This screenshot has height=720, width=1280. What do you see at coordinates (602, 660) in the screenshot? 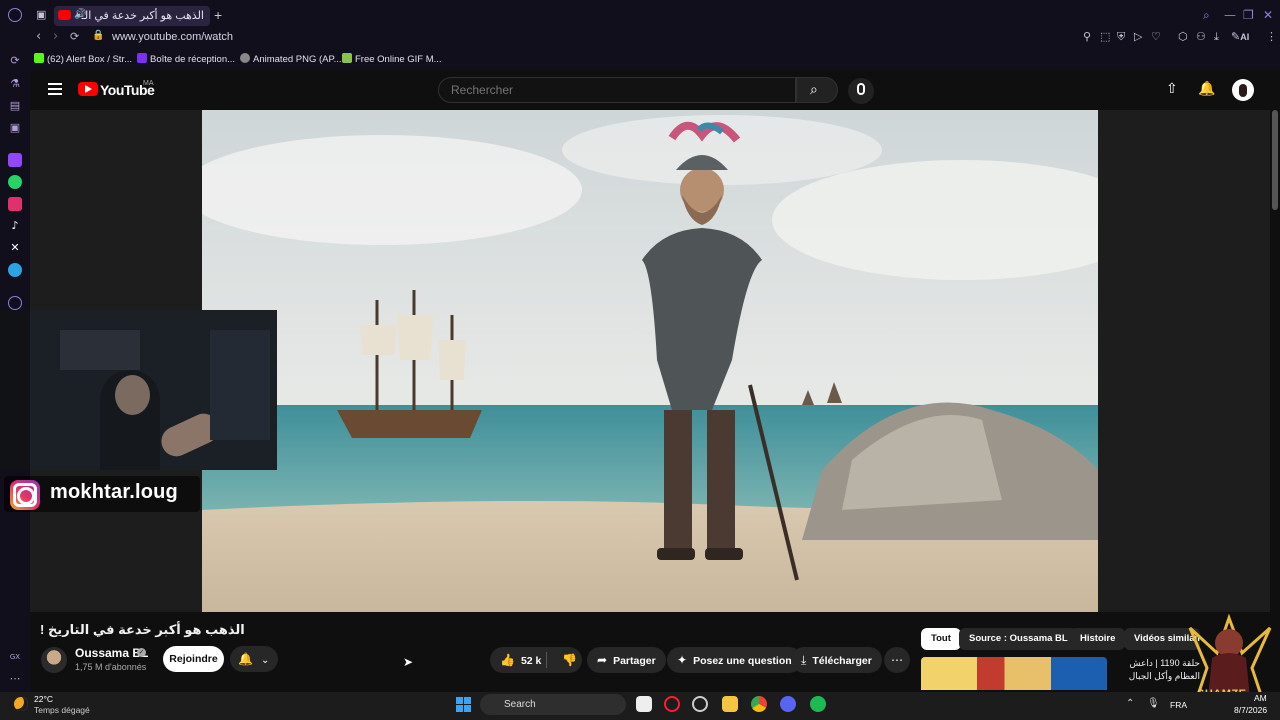
I see `share-icon: ➦` at bounding box center [602, 660].